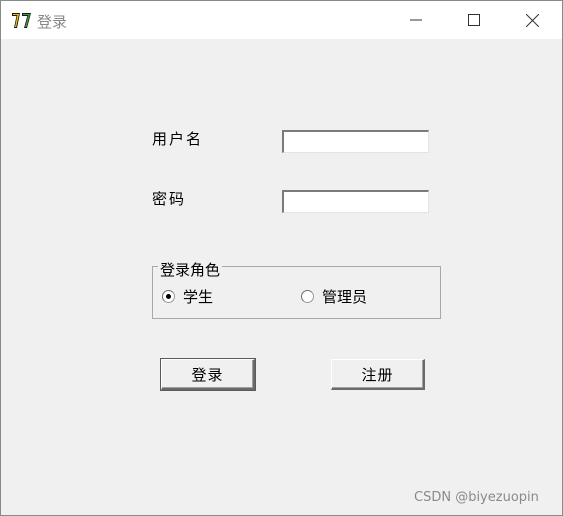 Image resolution: width=563 pixels, height=516 pixels. Describe the element at coordinates (169, 199) in the screenshot. I see `password-label: 密码` at that location.